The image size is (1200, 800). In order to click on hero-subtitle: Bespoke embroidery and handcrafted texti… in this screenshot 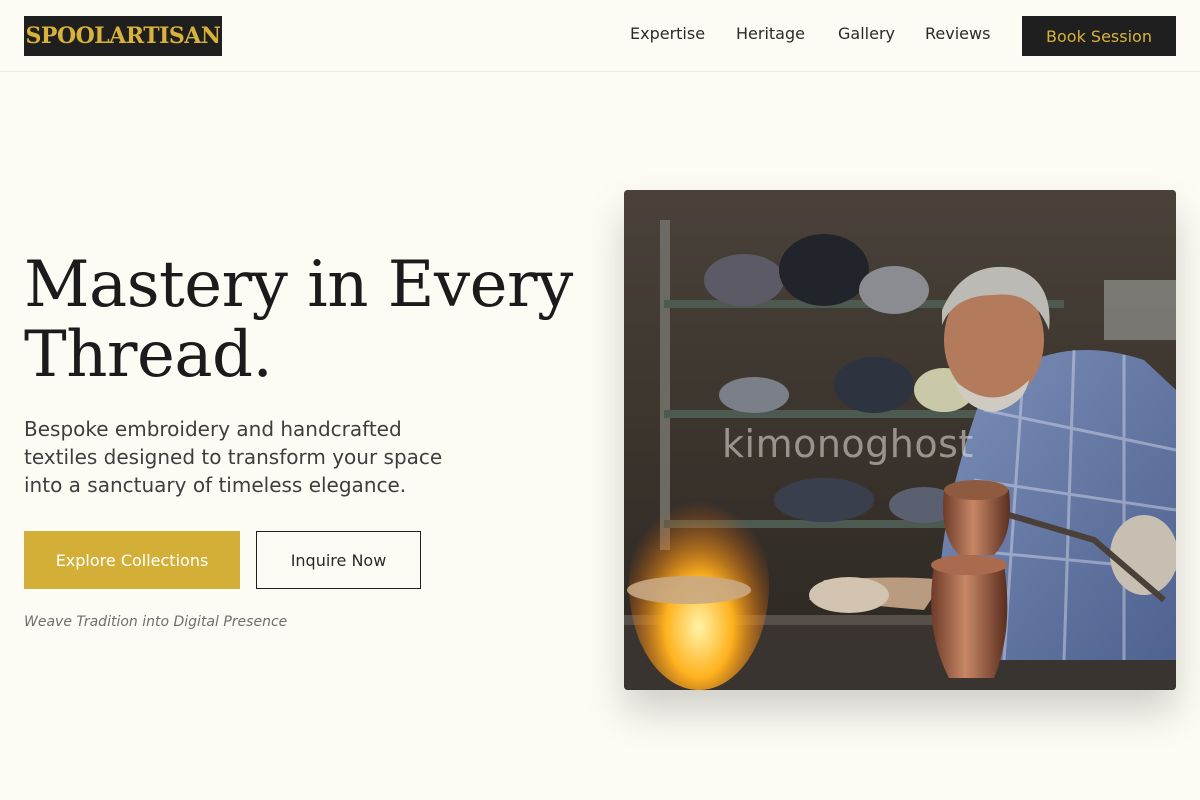, I will do `click(233, 457)`.